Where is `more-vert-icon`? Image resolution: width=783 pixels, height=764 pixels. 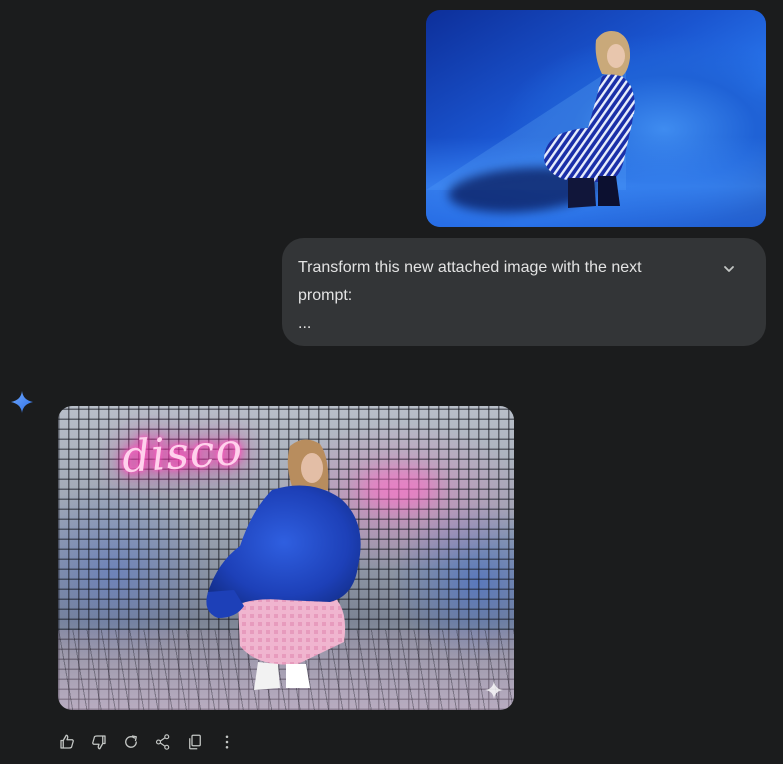
more-vert-icon is located at coordinates (227, 742).